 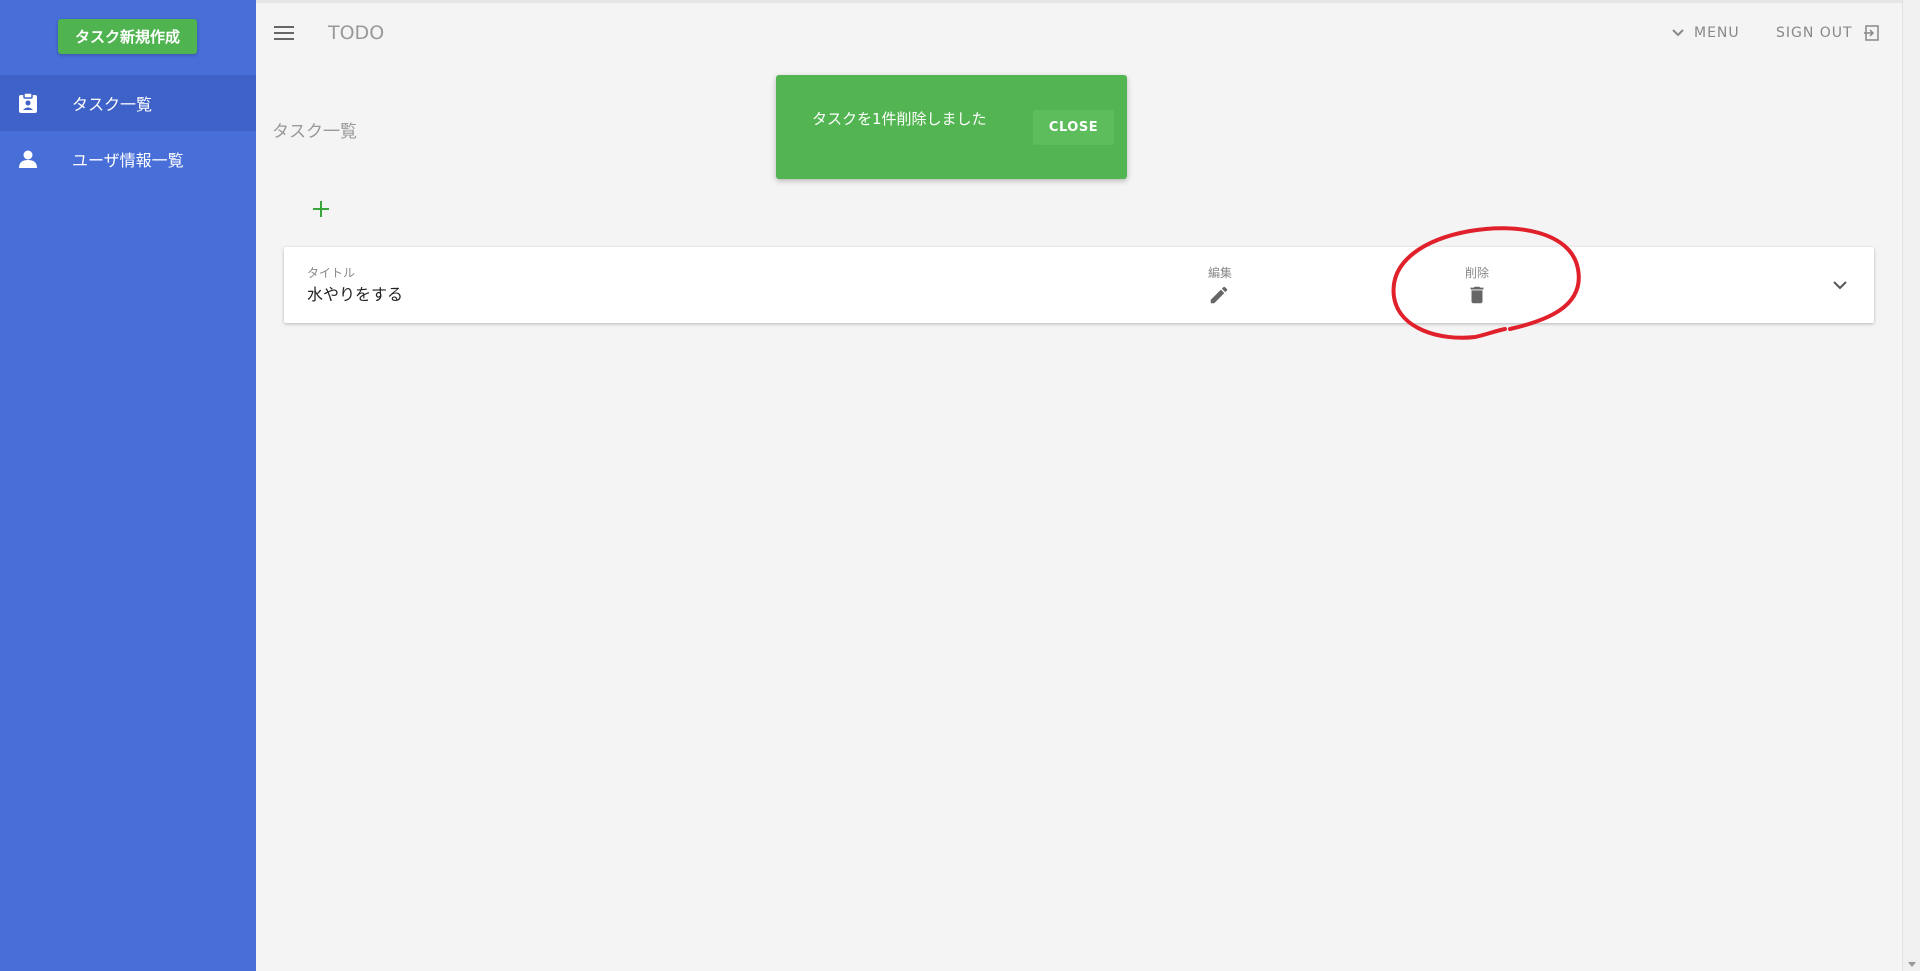 I want to click on app-title: TODO, so click(x=356, y=33).